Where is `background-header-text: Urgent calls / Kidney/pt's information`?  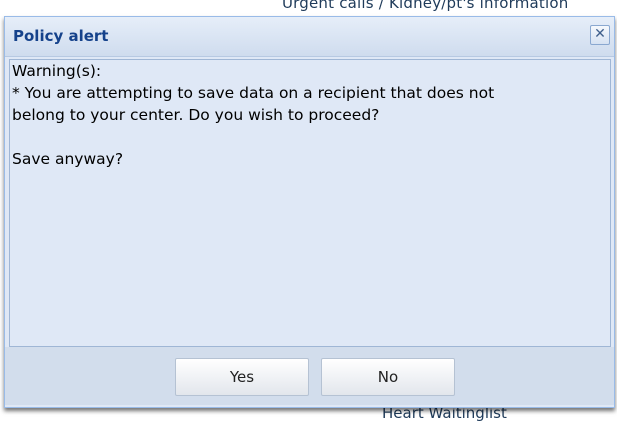
background-header-text: Urgent calls / Kidney/pt's information is located at coordinates (425, 6).